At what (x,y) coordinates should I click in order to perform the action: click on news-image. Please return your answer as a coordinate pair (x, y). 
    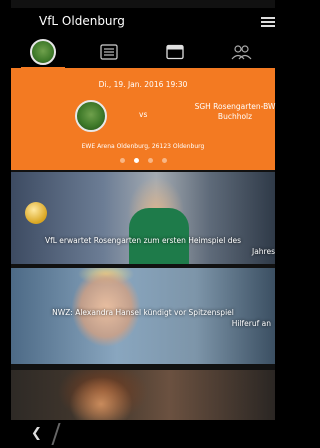
    Looking at the image, I should click on (143, 395).